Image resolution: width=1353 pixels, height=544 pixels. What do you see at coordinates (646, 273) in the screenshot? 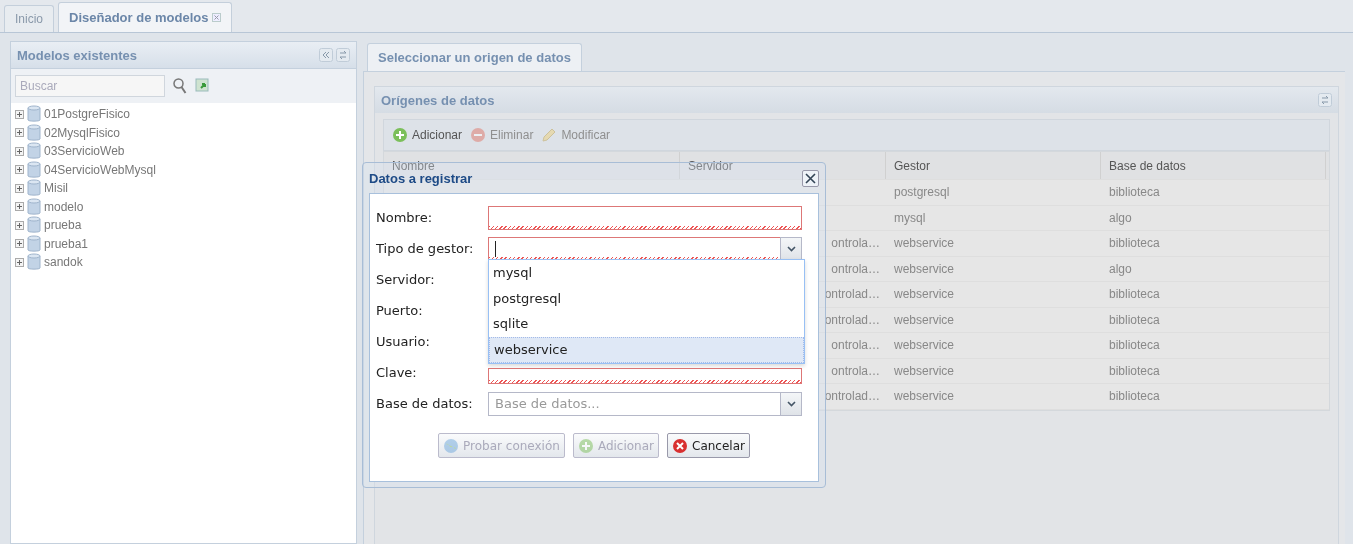
I see `dropdown-option: mysql` at bounding box center [646, 273].